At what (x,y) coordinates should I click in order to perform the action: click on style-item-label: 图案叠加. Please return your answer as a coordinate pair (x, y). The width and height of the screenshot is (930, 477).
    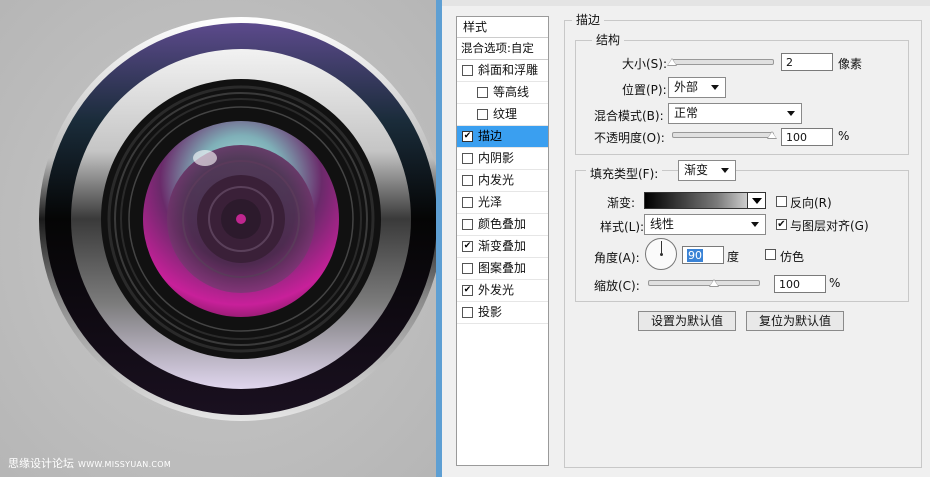
    Looking at the image, I should click on (502, 268).